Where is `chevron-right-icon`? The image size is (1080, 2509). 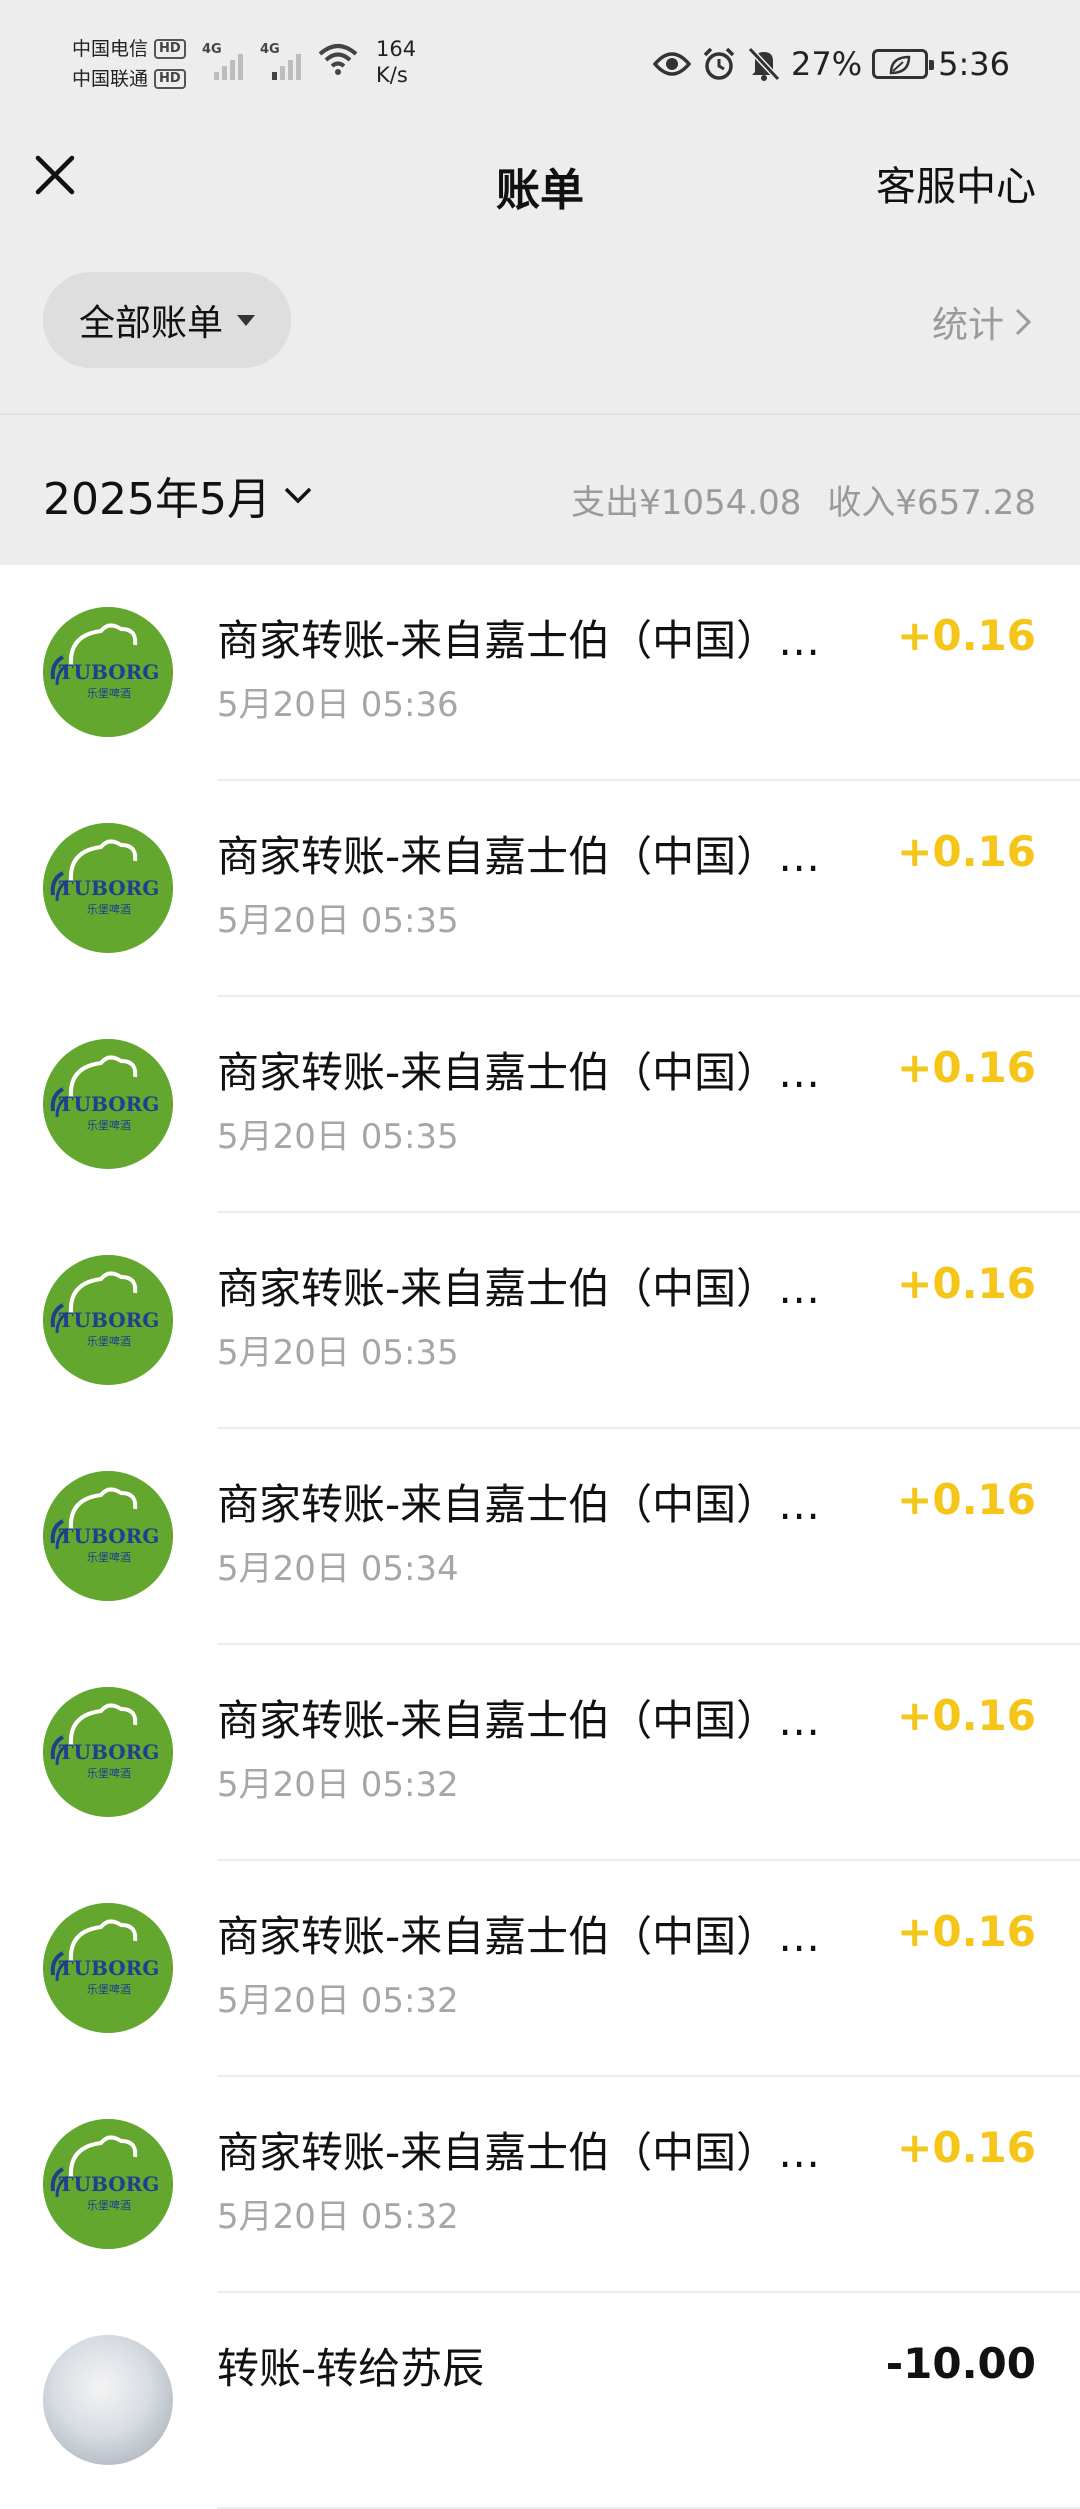
chevron-right-icon is located at coordinates (1023, 322).